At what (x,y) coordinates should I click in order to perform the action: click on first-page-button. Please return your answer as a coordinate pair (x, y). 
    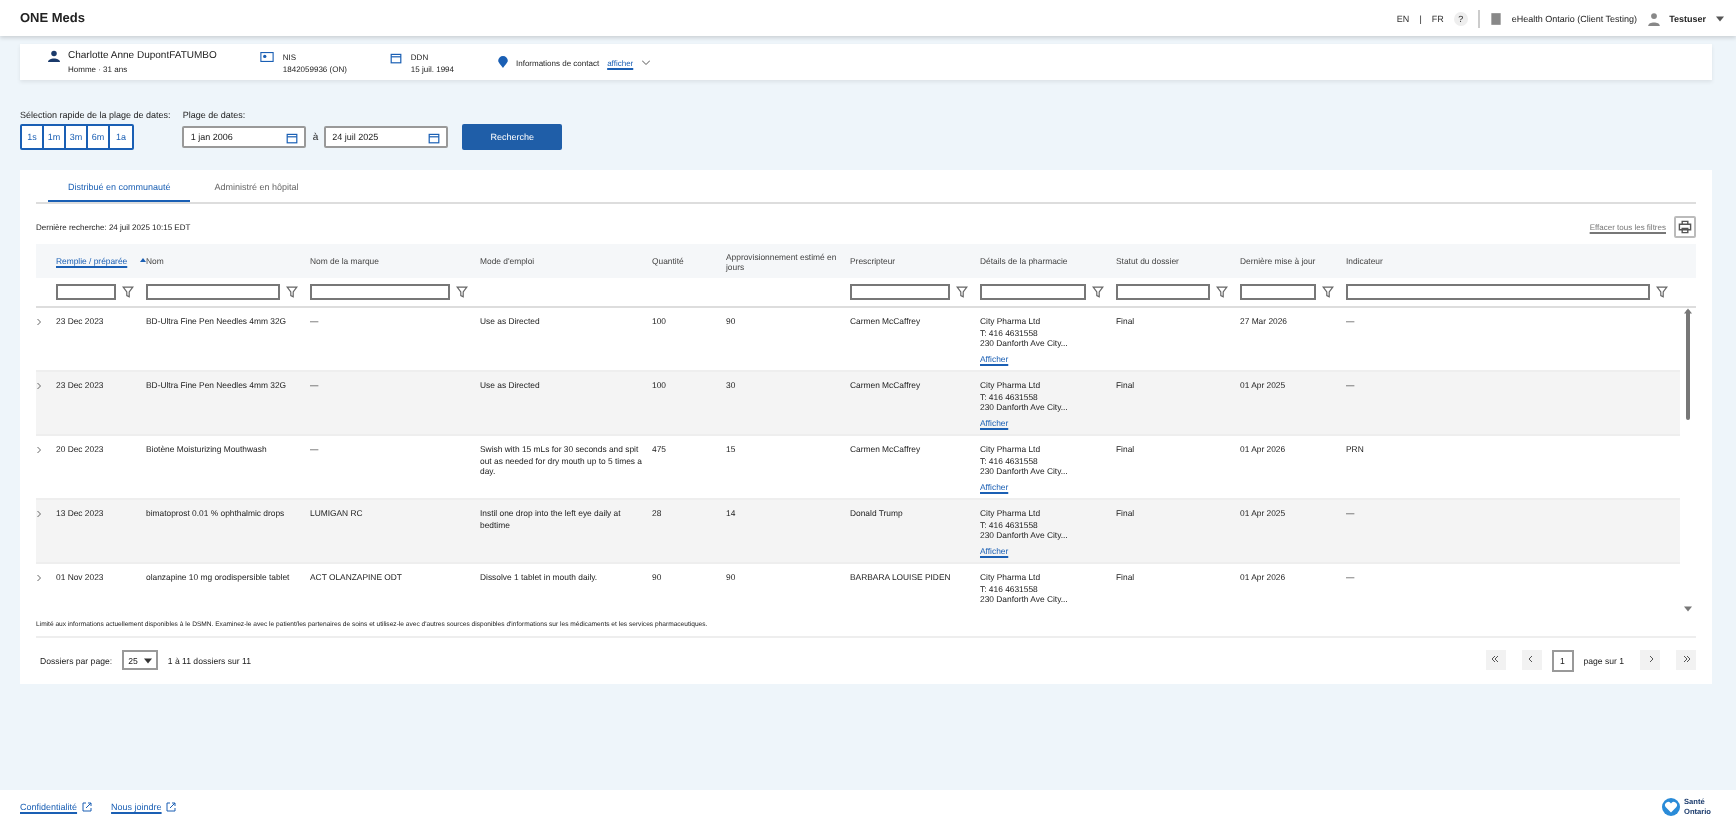
    Looking at the image, I should click on (1495, 660).